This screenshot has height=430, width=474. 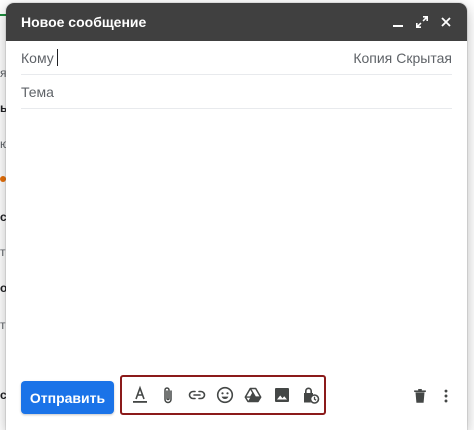 What do you see at coordinates (253, 395) in the screenshot?
I see `drive-icon` at bounding box center [253, 395].